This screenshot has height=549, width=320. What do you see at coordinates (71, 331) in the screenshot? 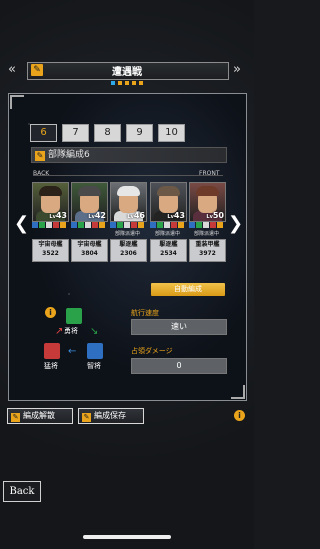
I see `brave-label: 勇将` at bounding box center [71, 331].